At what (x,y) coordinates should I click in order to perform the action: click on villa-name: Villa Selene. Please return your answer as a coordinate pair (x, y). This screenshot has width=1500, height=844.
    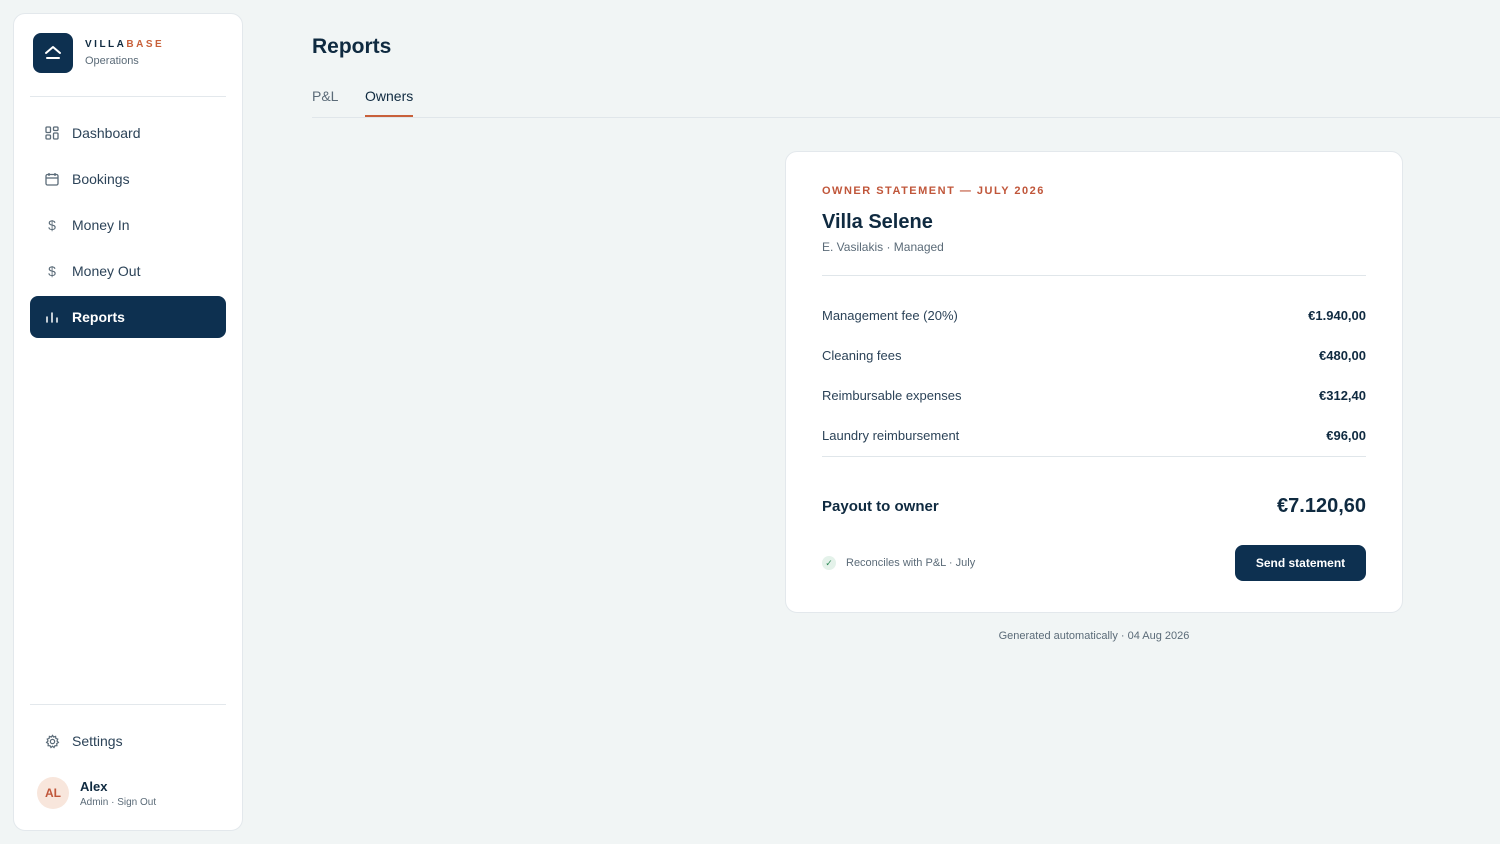
    Looking at the image, I should click on (877, 222).